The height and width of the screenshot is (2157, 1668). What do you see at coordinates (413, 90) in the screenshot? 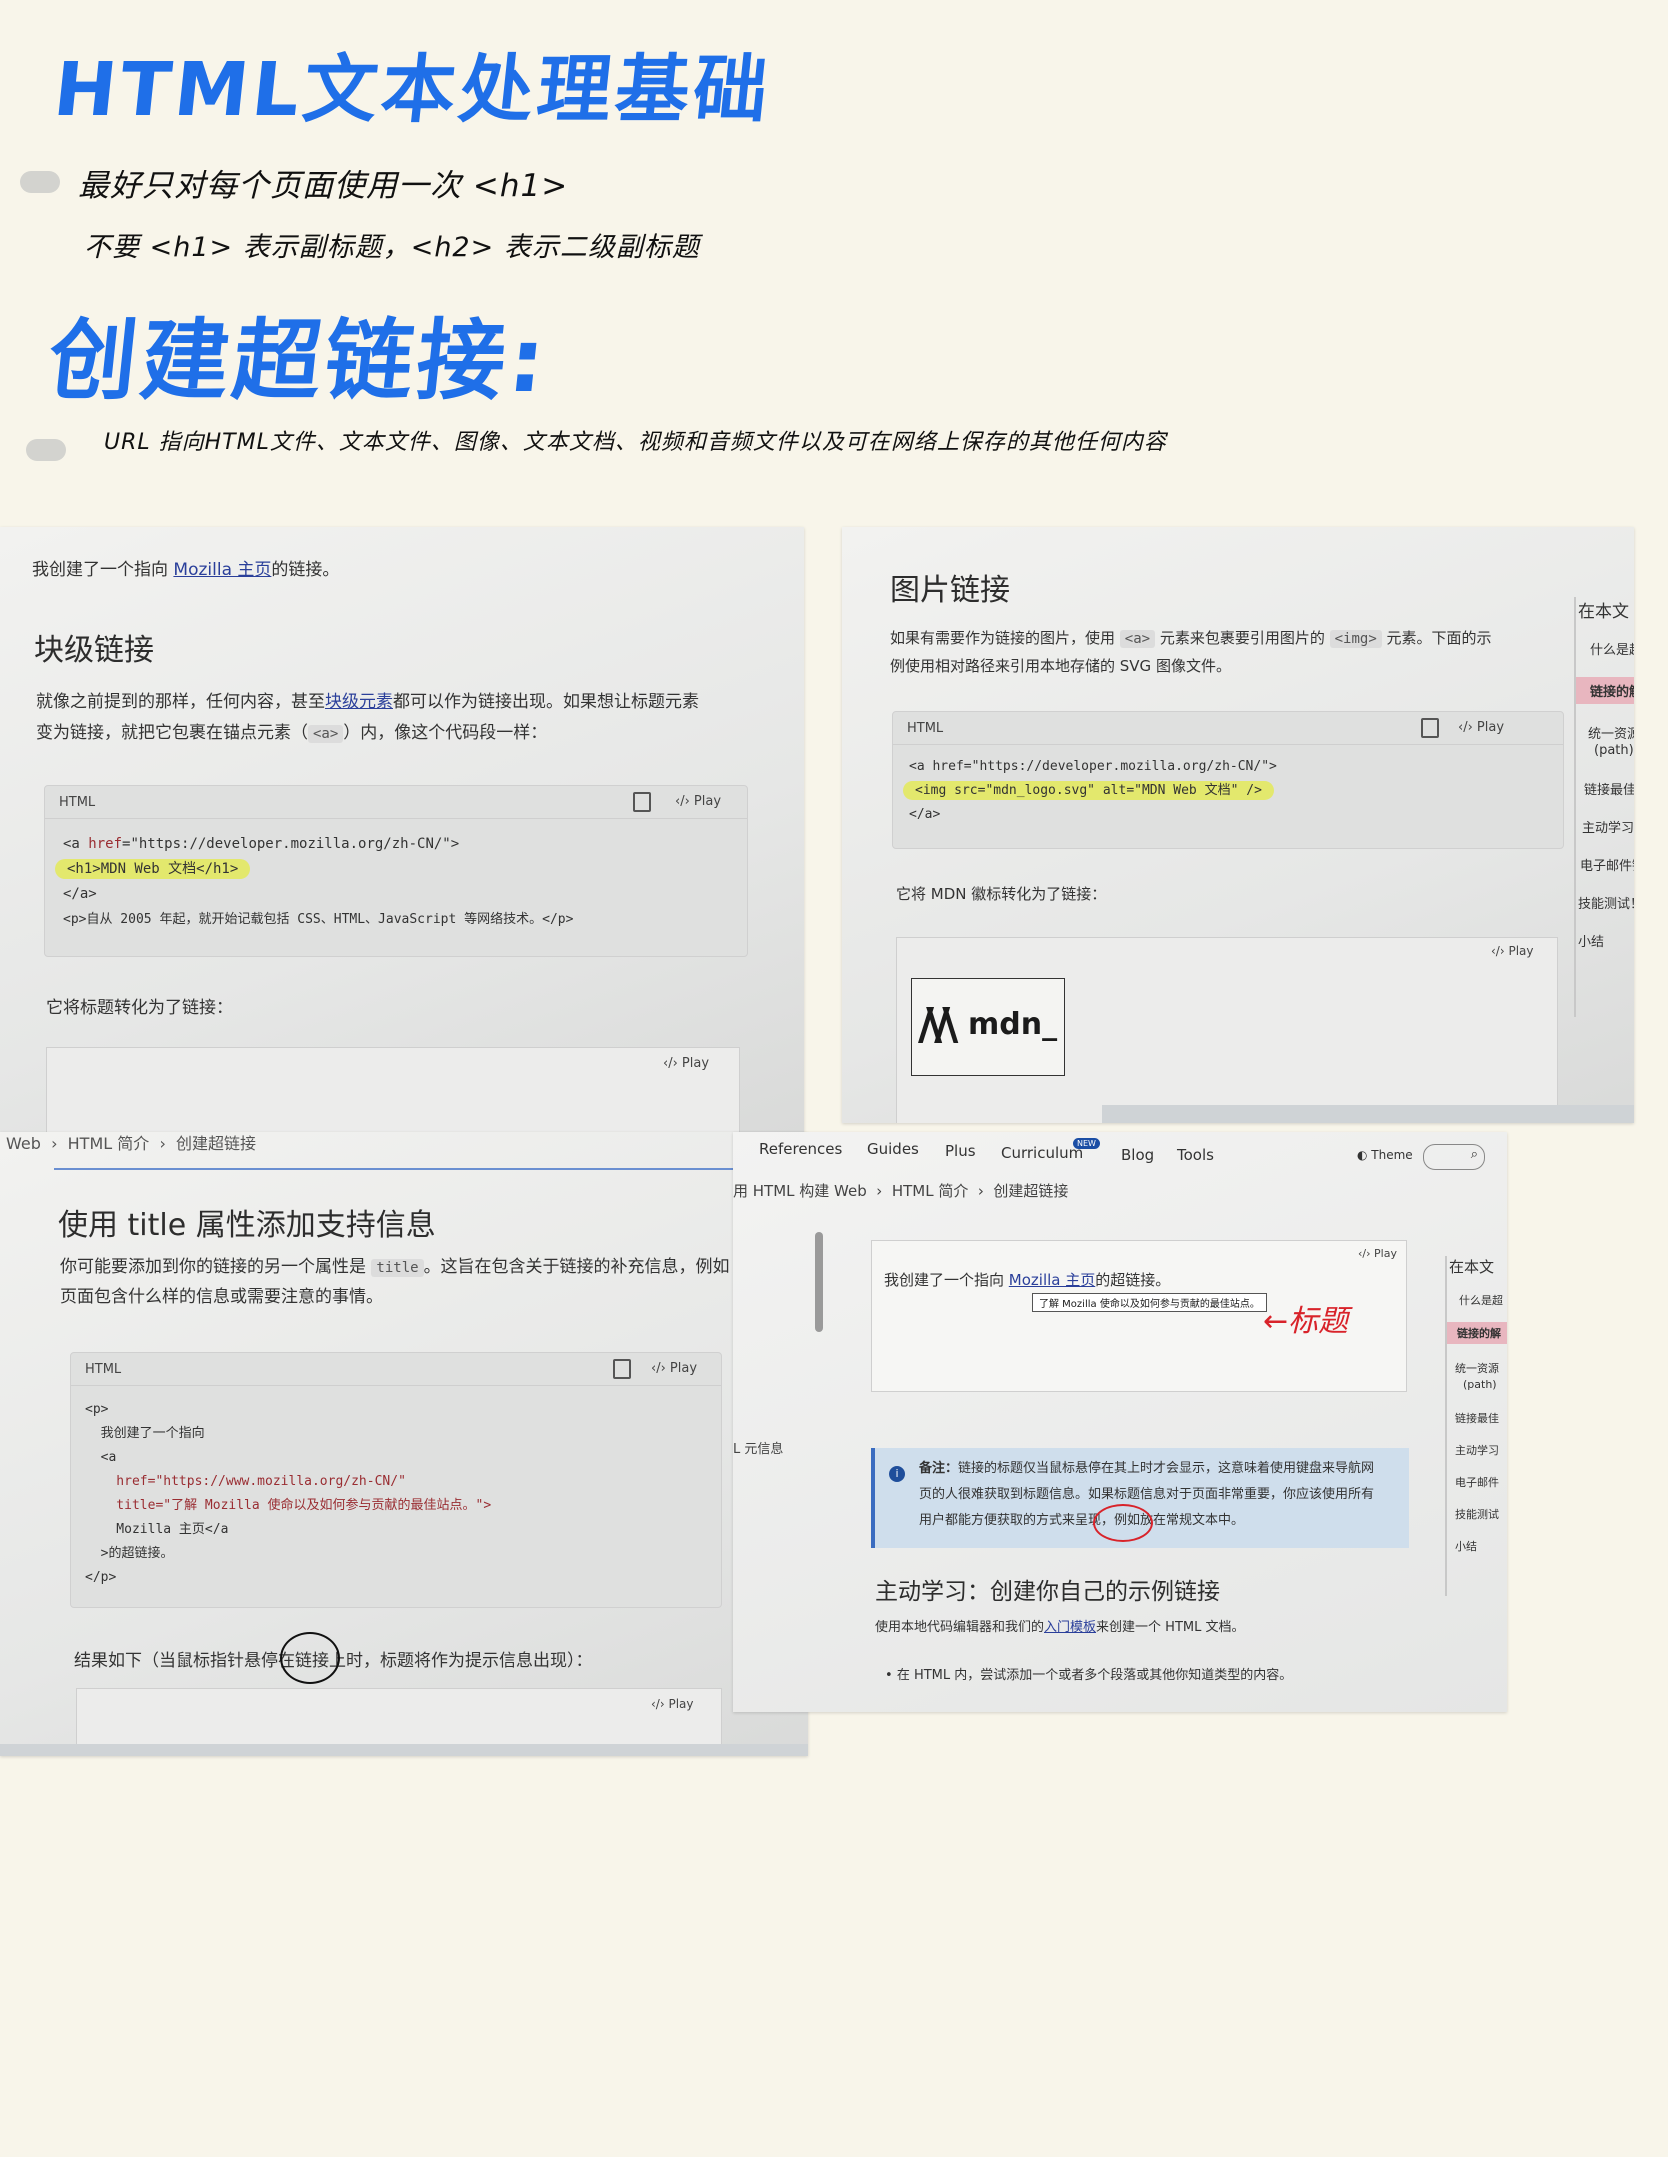
I see `notes-title: HTML文本处理基础` at bounding box center [413, 90].